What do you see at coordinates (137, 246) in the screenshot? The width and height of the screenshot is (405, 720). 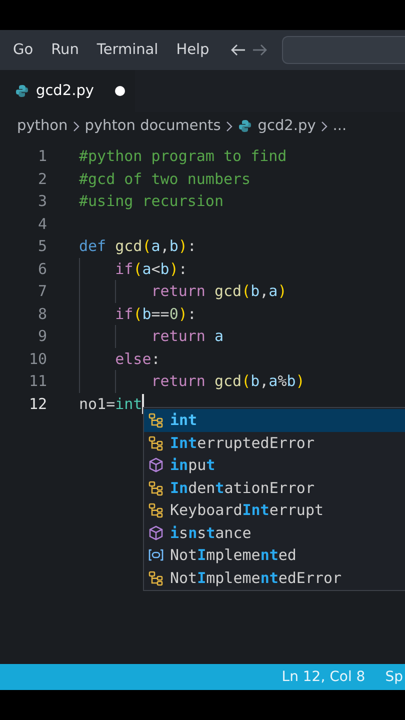 I see `code-line: def gcd(a,b):` at bounding box center [137, 246].